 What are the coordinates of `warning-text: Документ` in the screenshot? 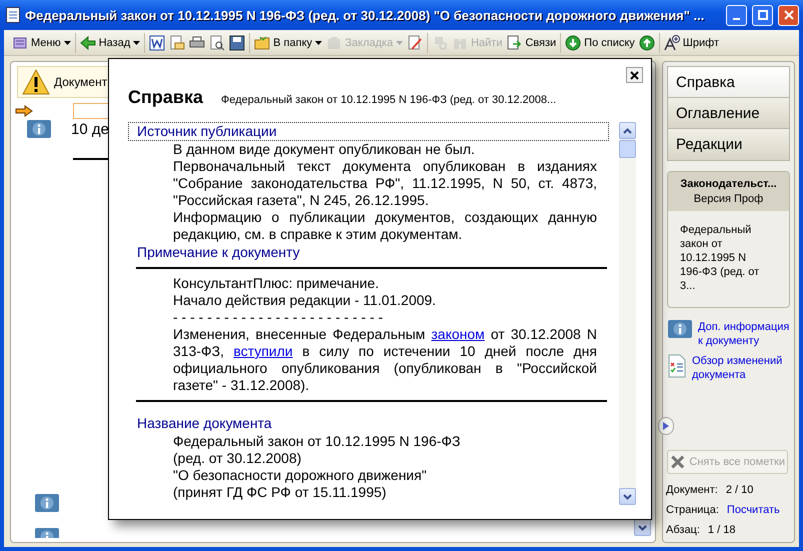 It's located at (81, 82).